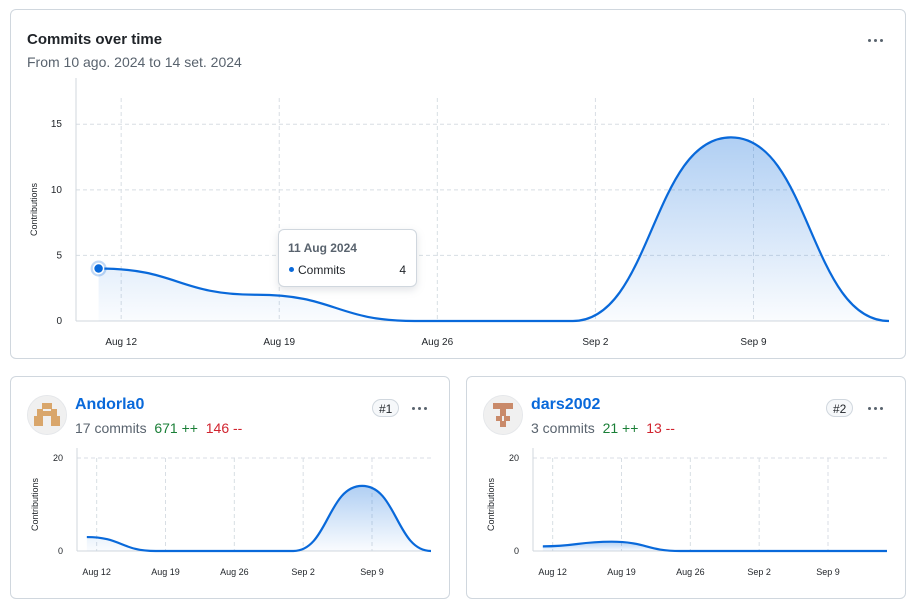 This screenshot has height=611, width=919. Describe the element at coordinates (660, 428) in the screenshot. I see `deletions-count: 13 --` at that location.